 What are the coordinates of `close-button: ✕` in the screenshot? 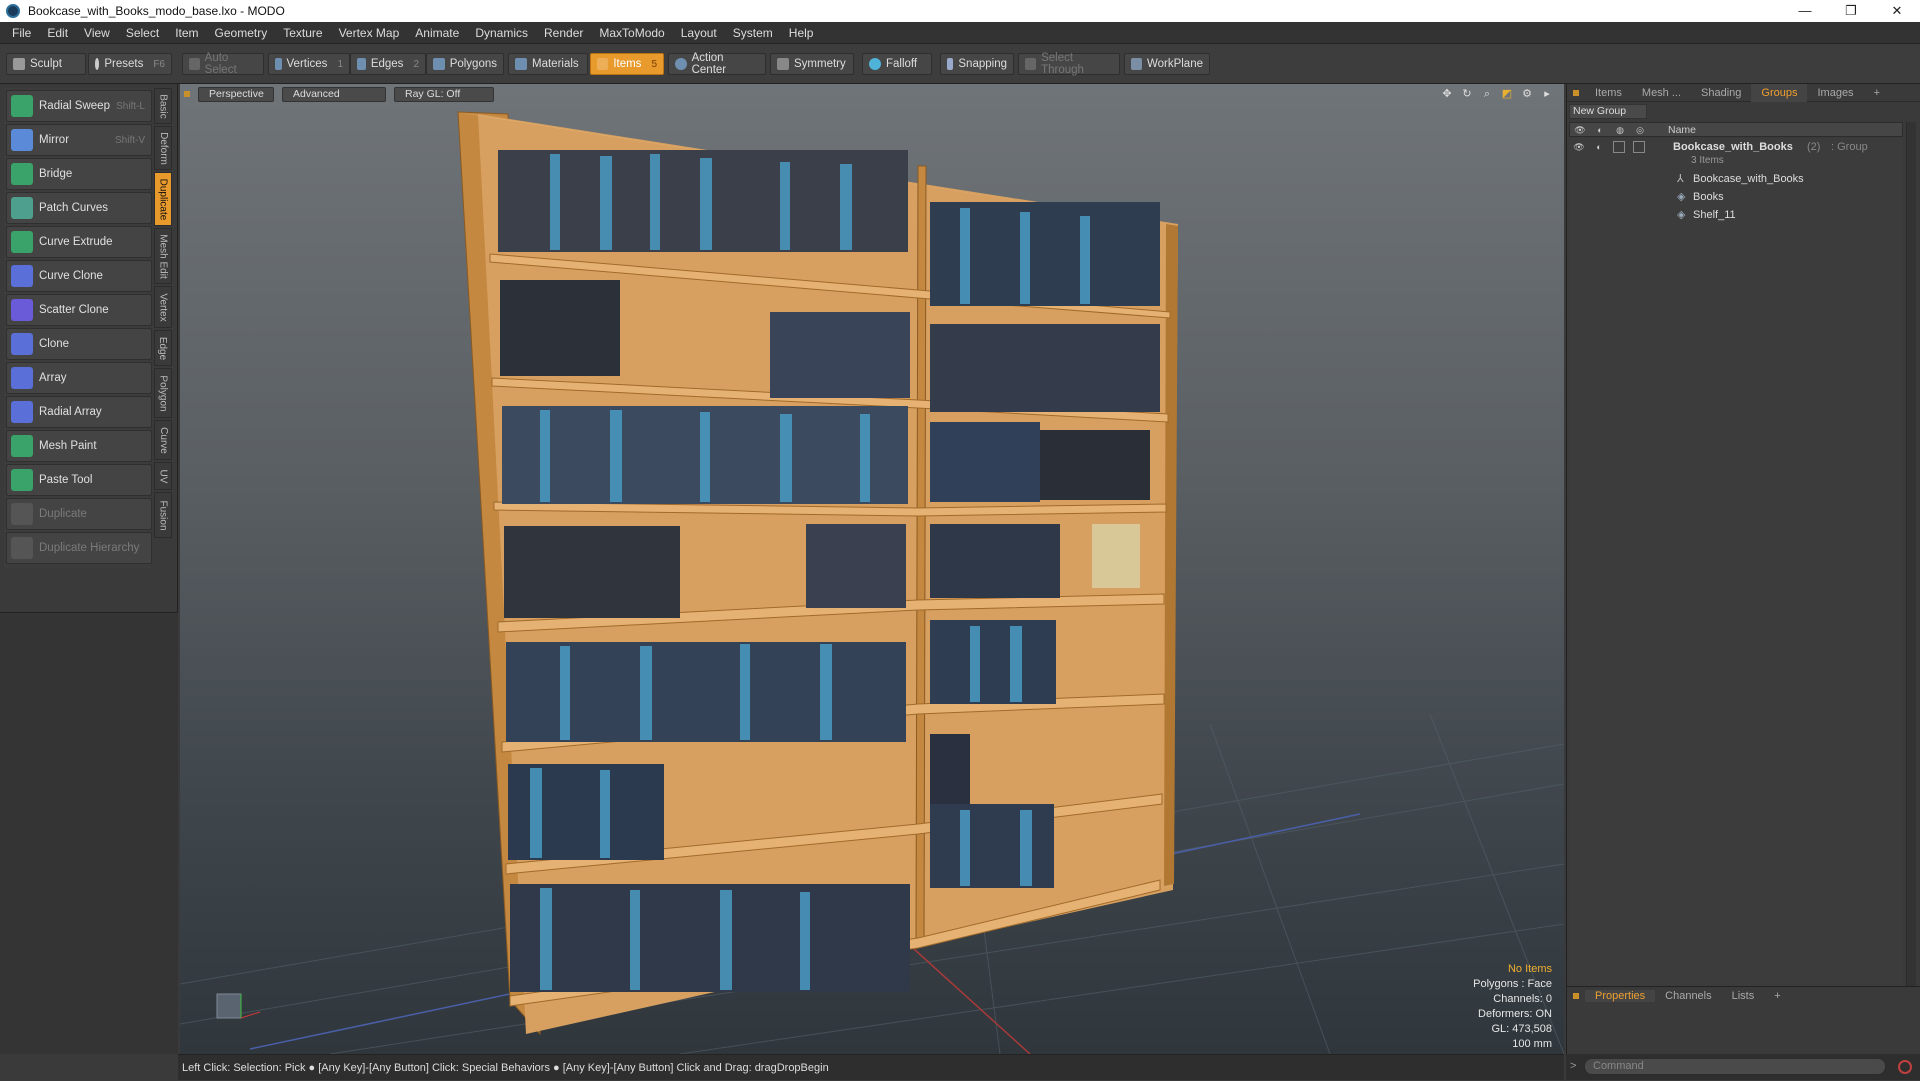 It's located at (1897, 11).